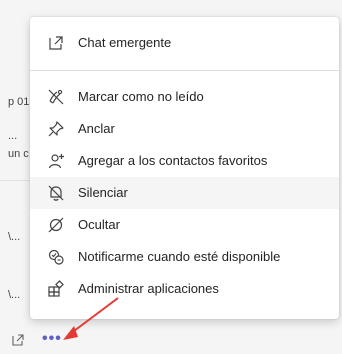 This screenshot has width=342, height=354. Describe the element at coordinates (184, 129) in the screenshot. I see `menu-item-pin: Anclar` at that location.